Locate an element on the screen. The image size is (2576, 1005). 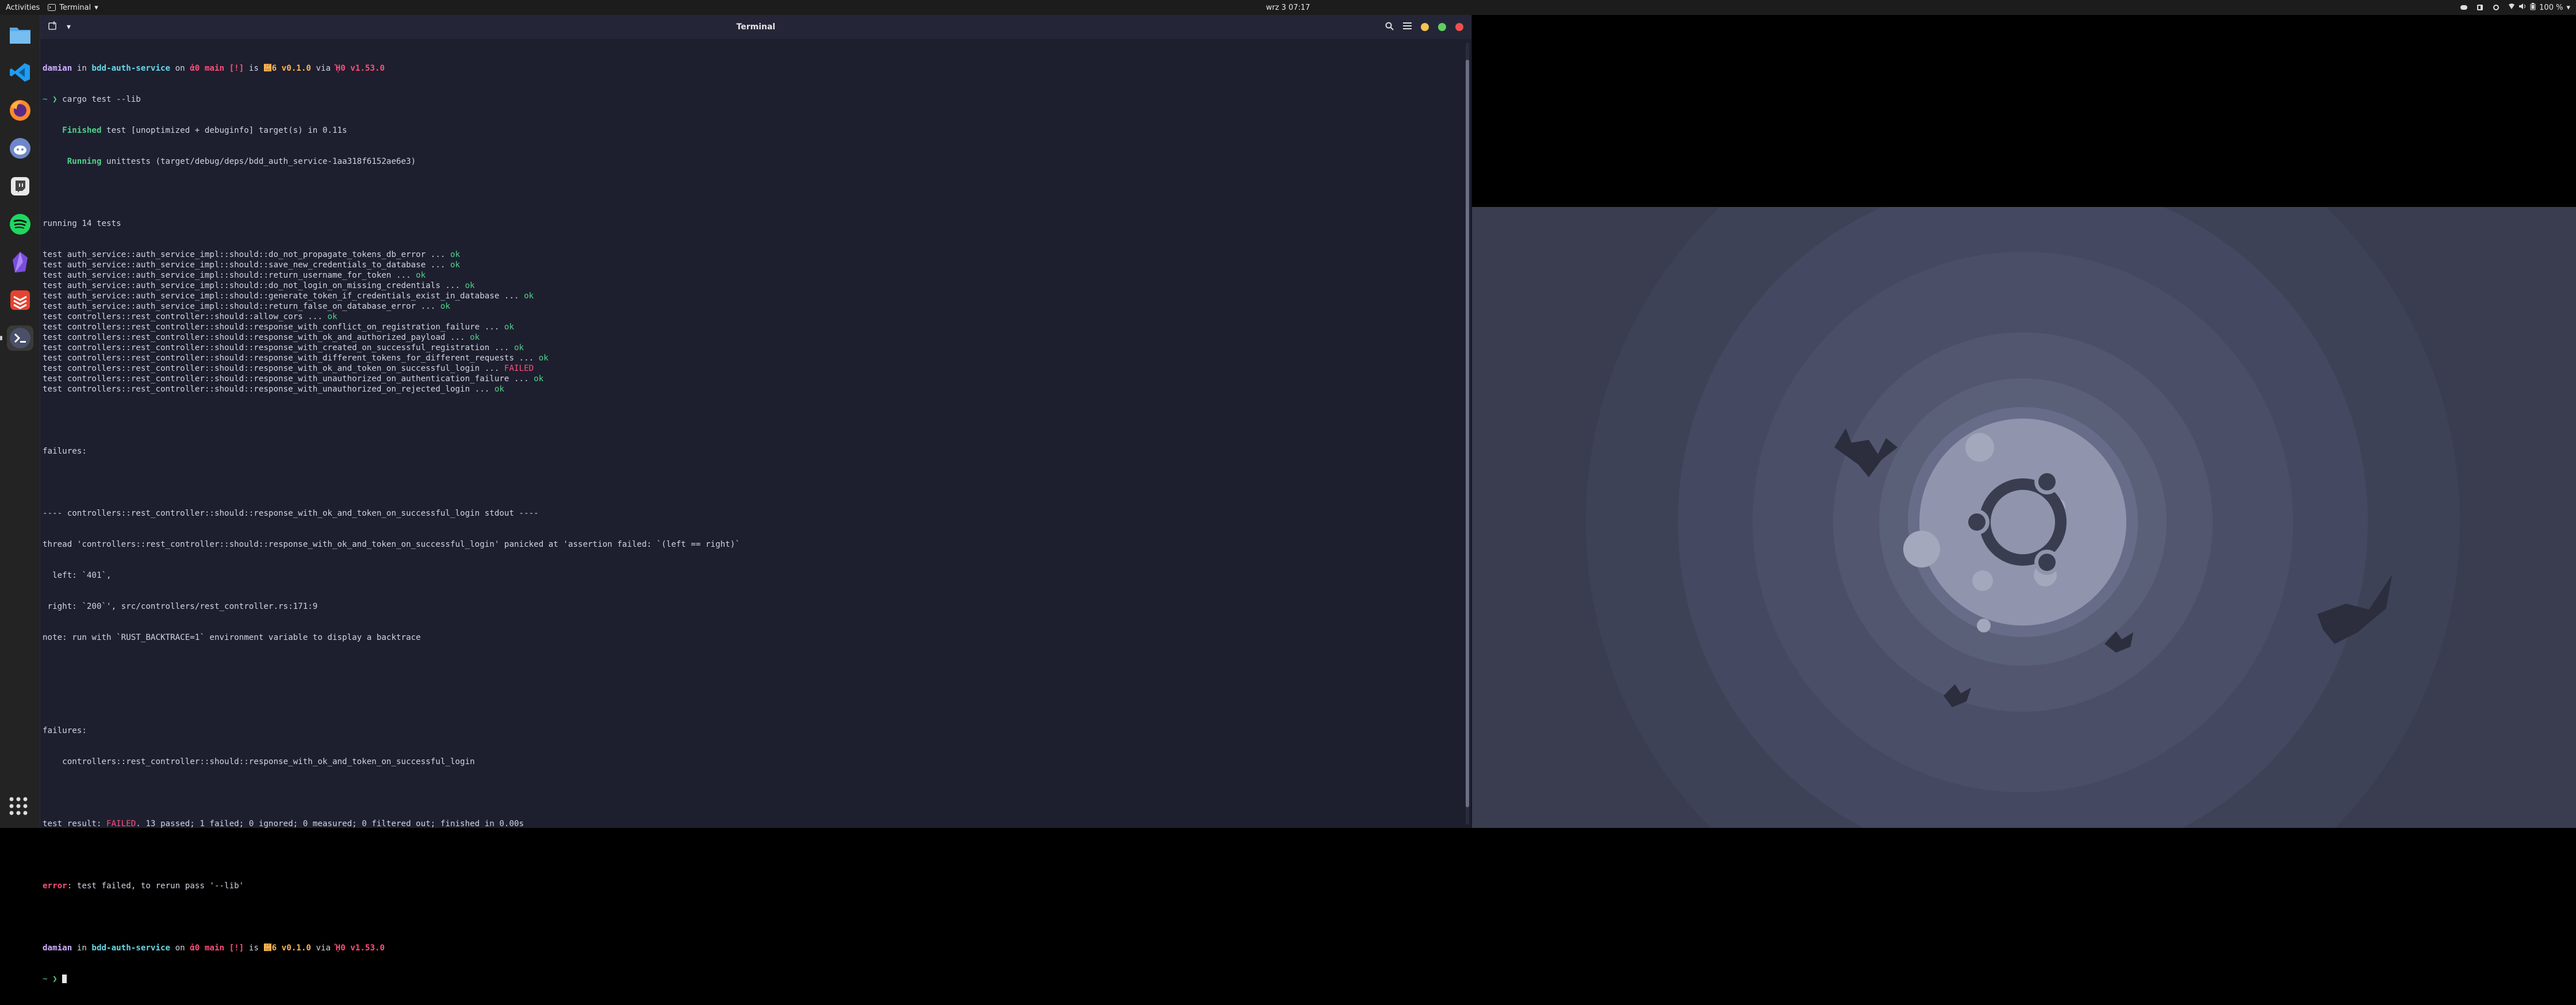
todoist-icon is located at coordinates (20, 300).